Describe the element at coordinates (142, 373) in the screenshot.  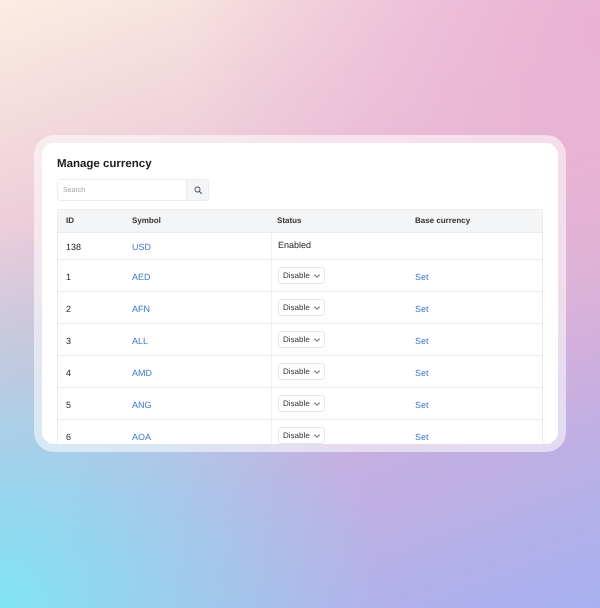
I see `symbol-link: AMD` at that location.